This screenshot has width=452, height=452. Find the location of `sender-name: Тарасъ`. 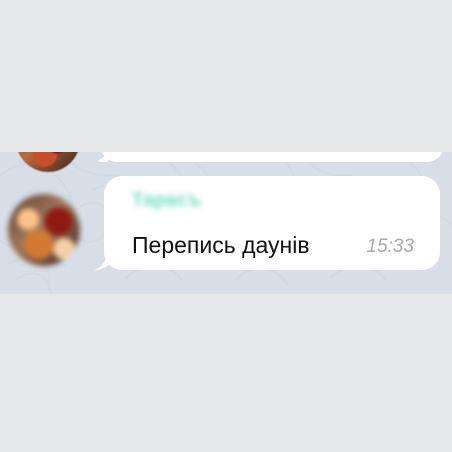

sender-name: Тарасъ is located at coordinates (166, 201).